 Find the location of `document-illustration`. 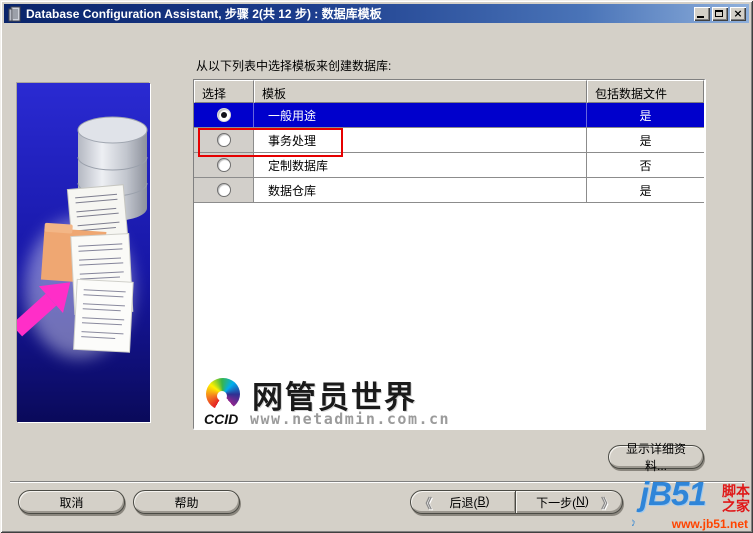

document-illustration is located at coordinates (103, 315).